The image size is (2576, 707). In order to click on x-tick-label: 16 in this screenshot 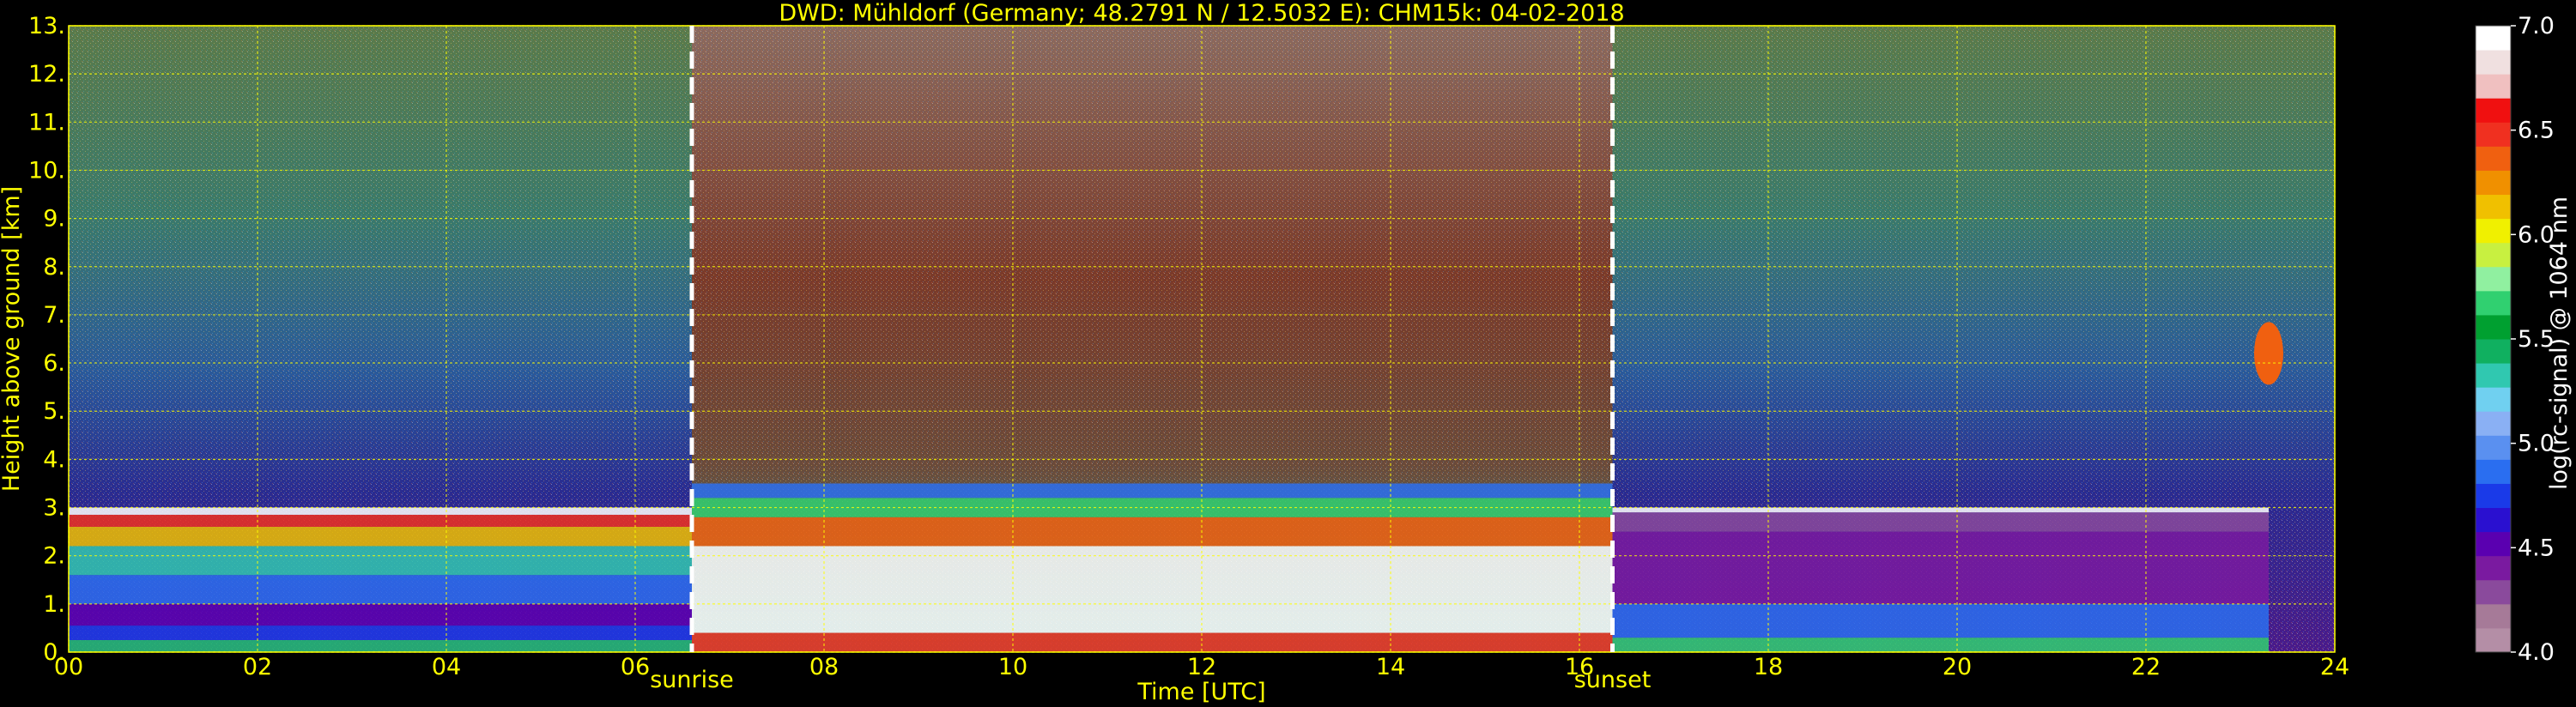, I will do `click(1579, 667)`.